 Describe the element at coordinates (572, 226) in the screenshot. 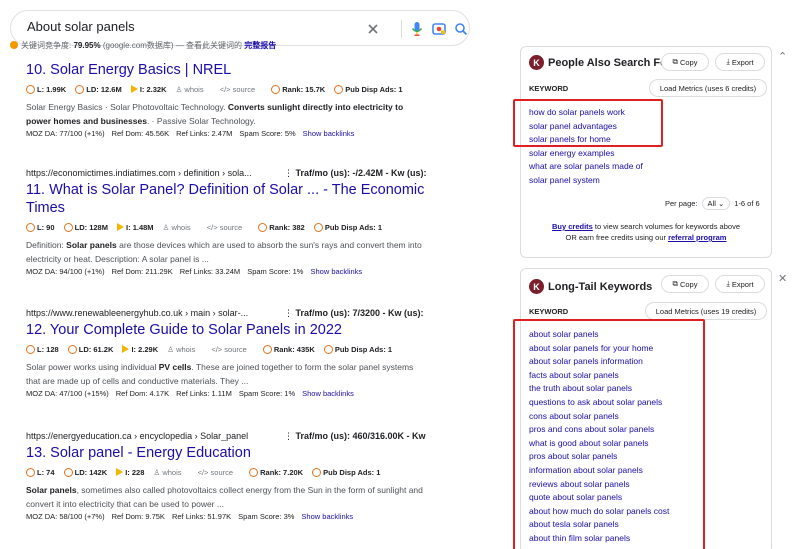

I see `buy-credits-link: Buy credits` at that location.